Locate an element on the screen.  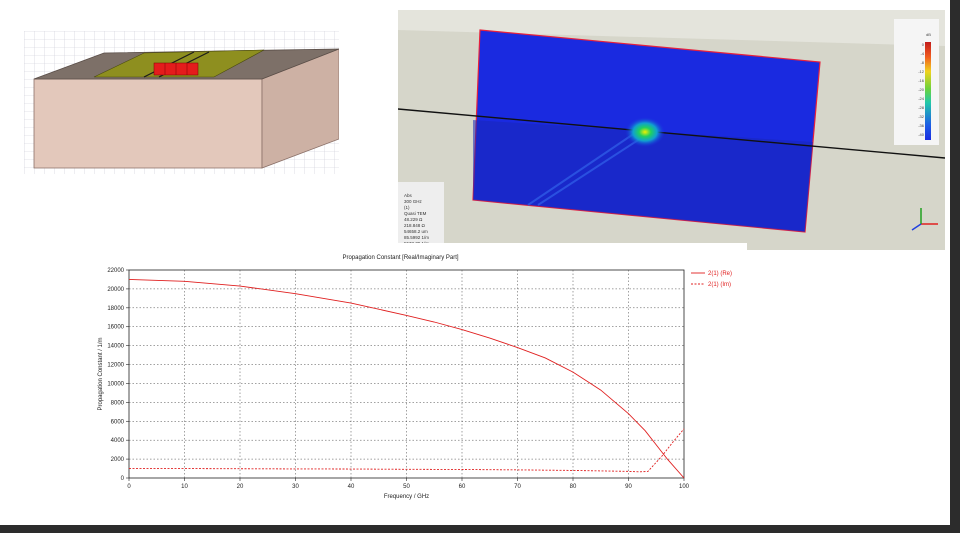
y-tick-label: 8000 is located at coordinates (118, 403).